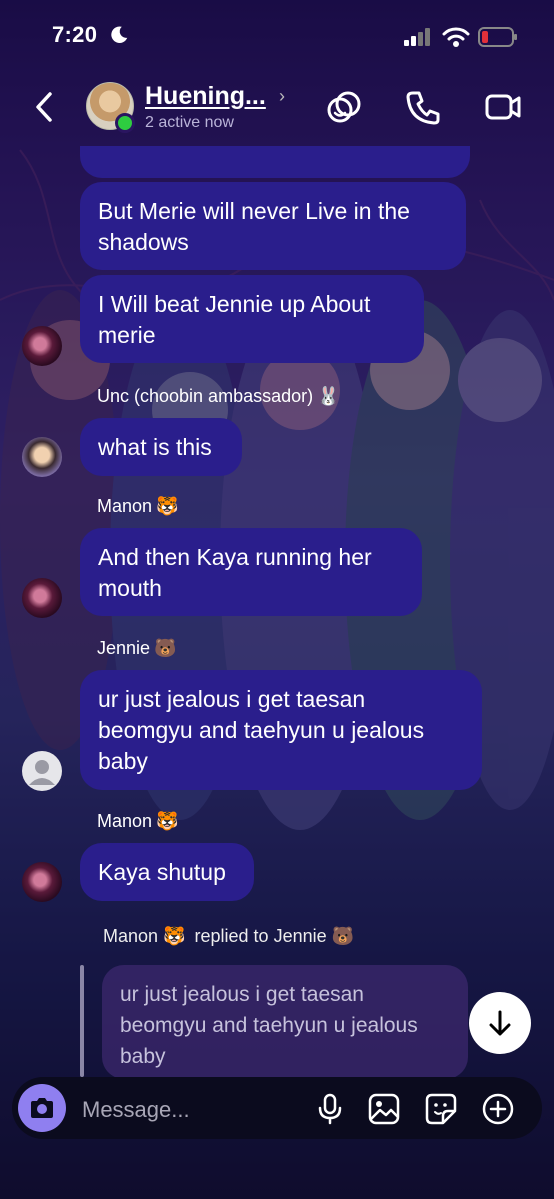  Describe the element at coordinates (441, 1109) in the screenshot. I see `sticker-icon` at that location.